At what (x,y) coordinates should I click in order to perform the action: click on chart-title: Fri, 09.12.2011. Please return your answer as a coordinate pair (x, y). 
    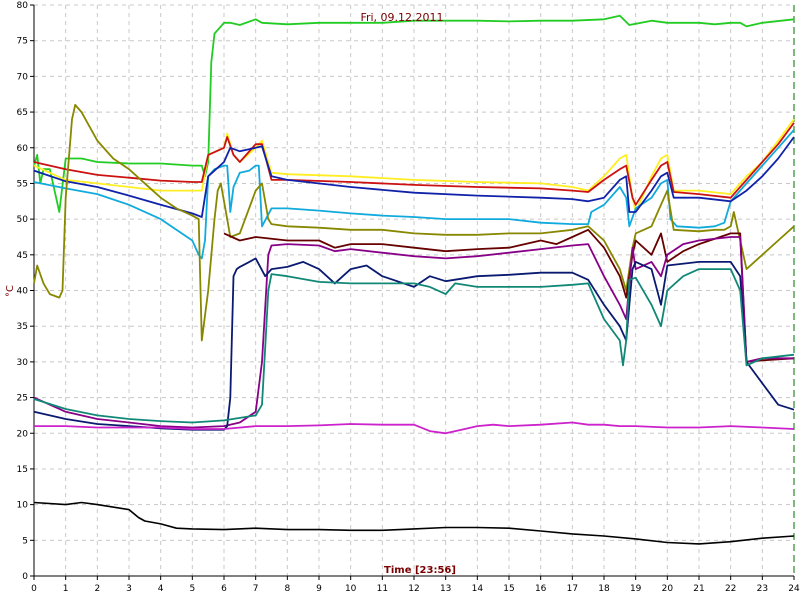
    Looking at the image, I should click on (401, 17).